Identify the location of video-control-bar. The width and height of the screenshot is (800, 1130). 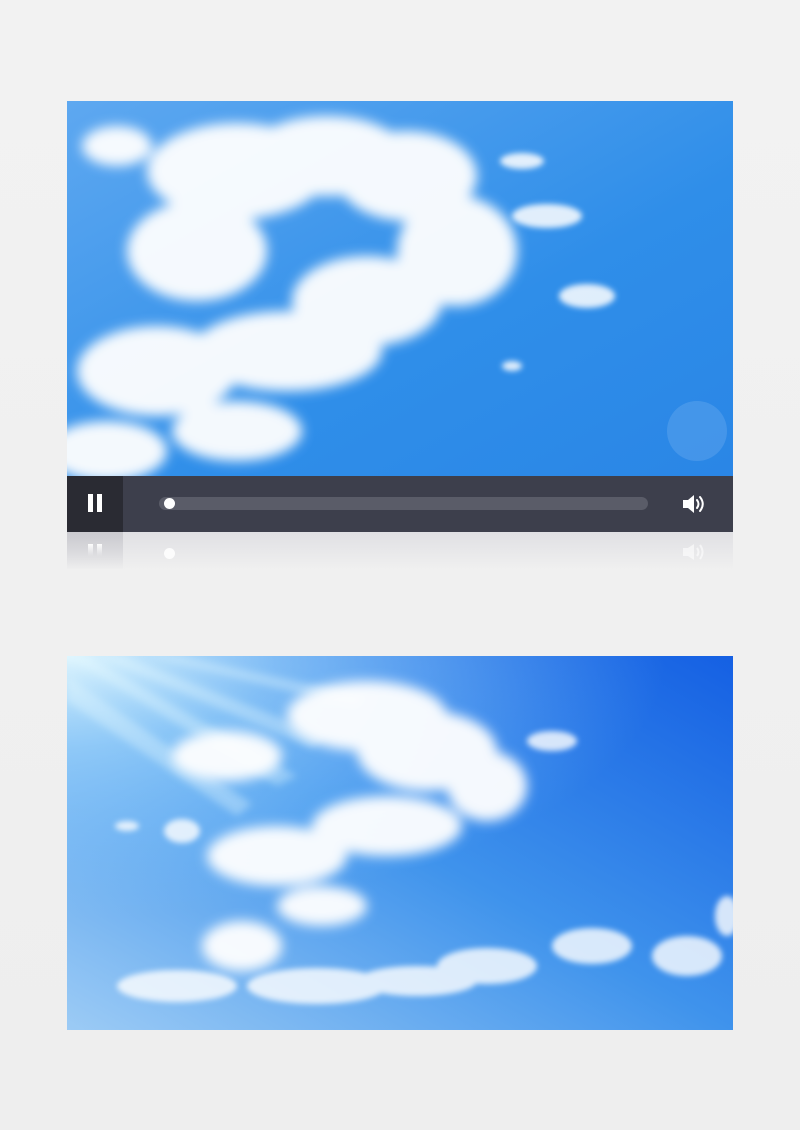
(400, 504).